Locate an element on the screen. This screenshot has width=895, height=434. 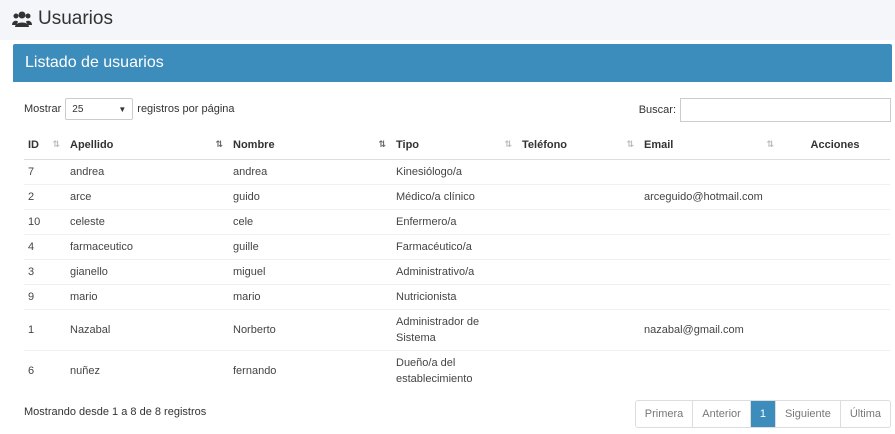
cell-nombre: andrea is located at coordinates (310, 171).